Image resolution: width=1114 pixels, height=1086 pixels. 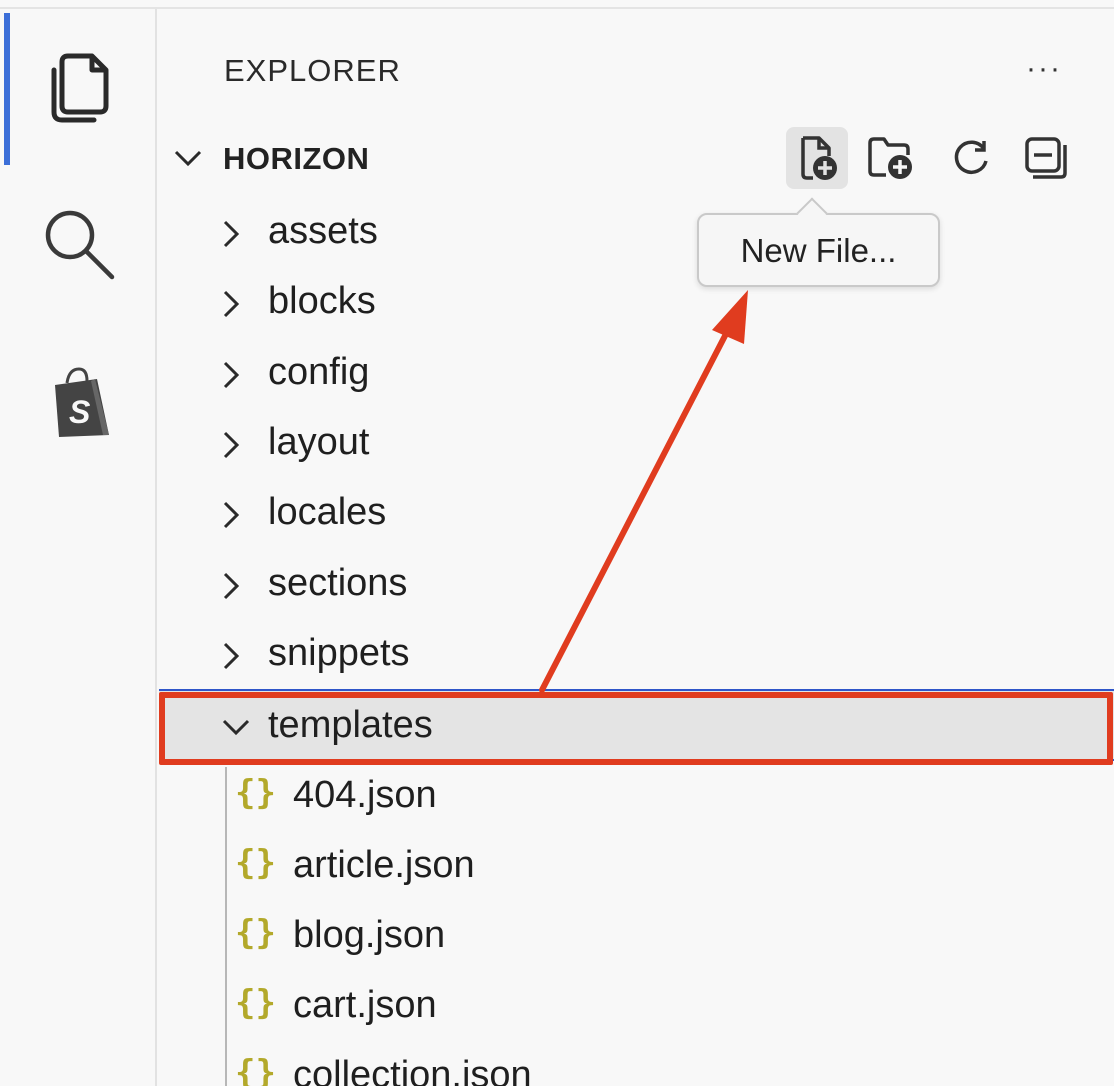 What do you see at coordinates (188, 160) in the screenshot?
I see `chevron-down-icon` at bounding box center [188, 160].